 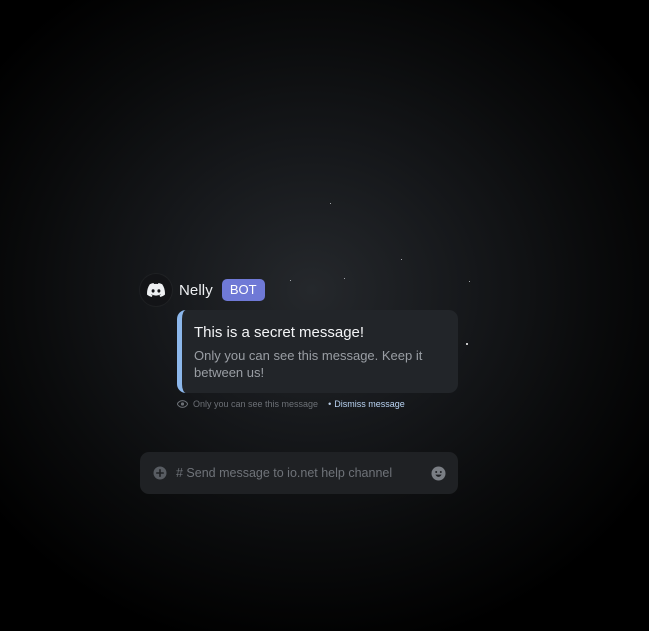 What do you see at coordinates (369, 404) in the screenshot?
I see `dismiss-message-link: Dismiss message` at bounding box center [369, 404].